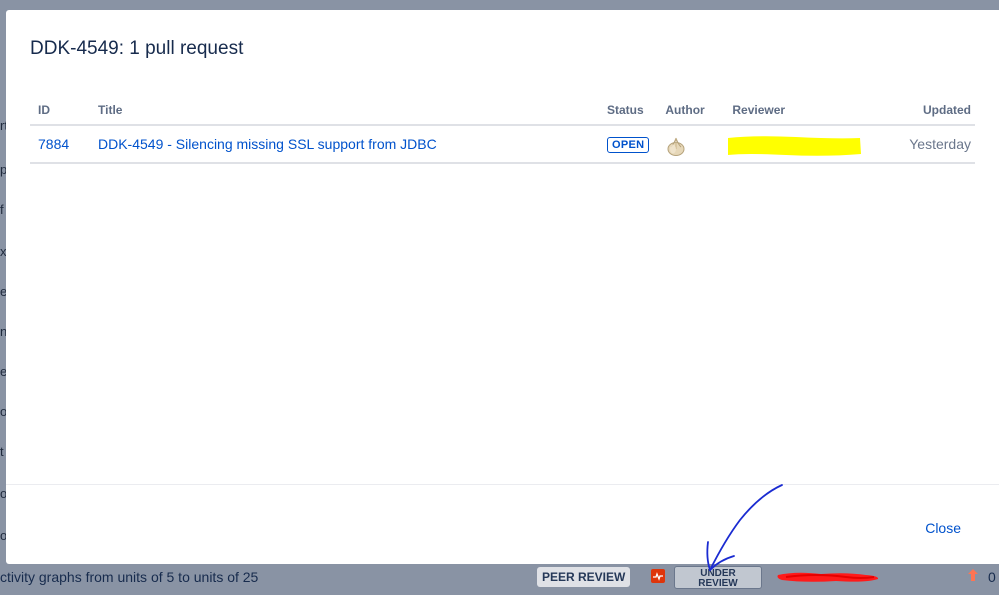 Image resolution: width=999 pixels, height=595 pixels. What do you see at coordinates (828, 577) in the screenshot?
I see `red-redaction-mark` at bounding box center [828, 577].